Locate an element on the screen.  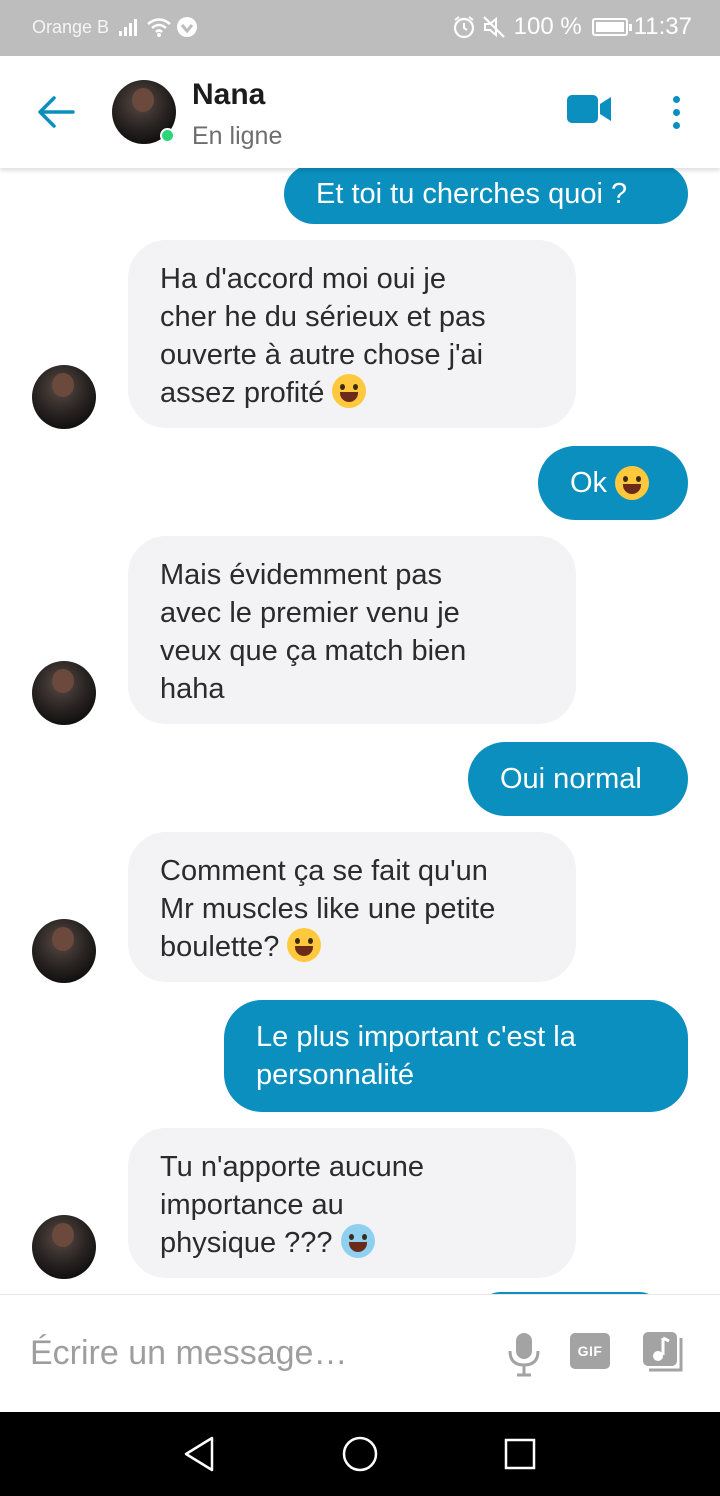
composer-bar: GIF is located at coordinates (360, 1353).